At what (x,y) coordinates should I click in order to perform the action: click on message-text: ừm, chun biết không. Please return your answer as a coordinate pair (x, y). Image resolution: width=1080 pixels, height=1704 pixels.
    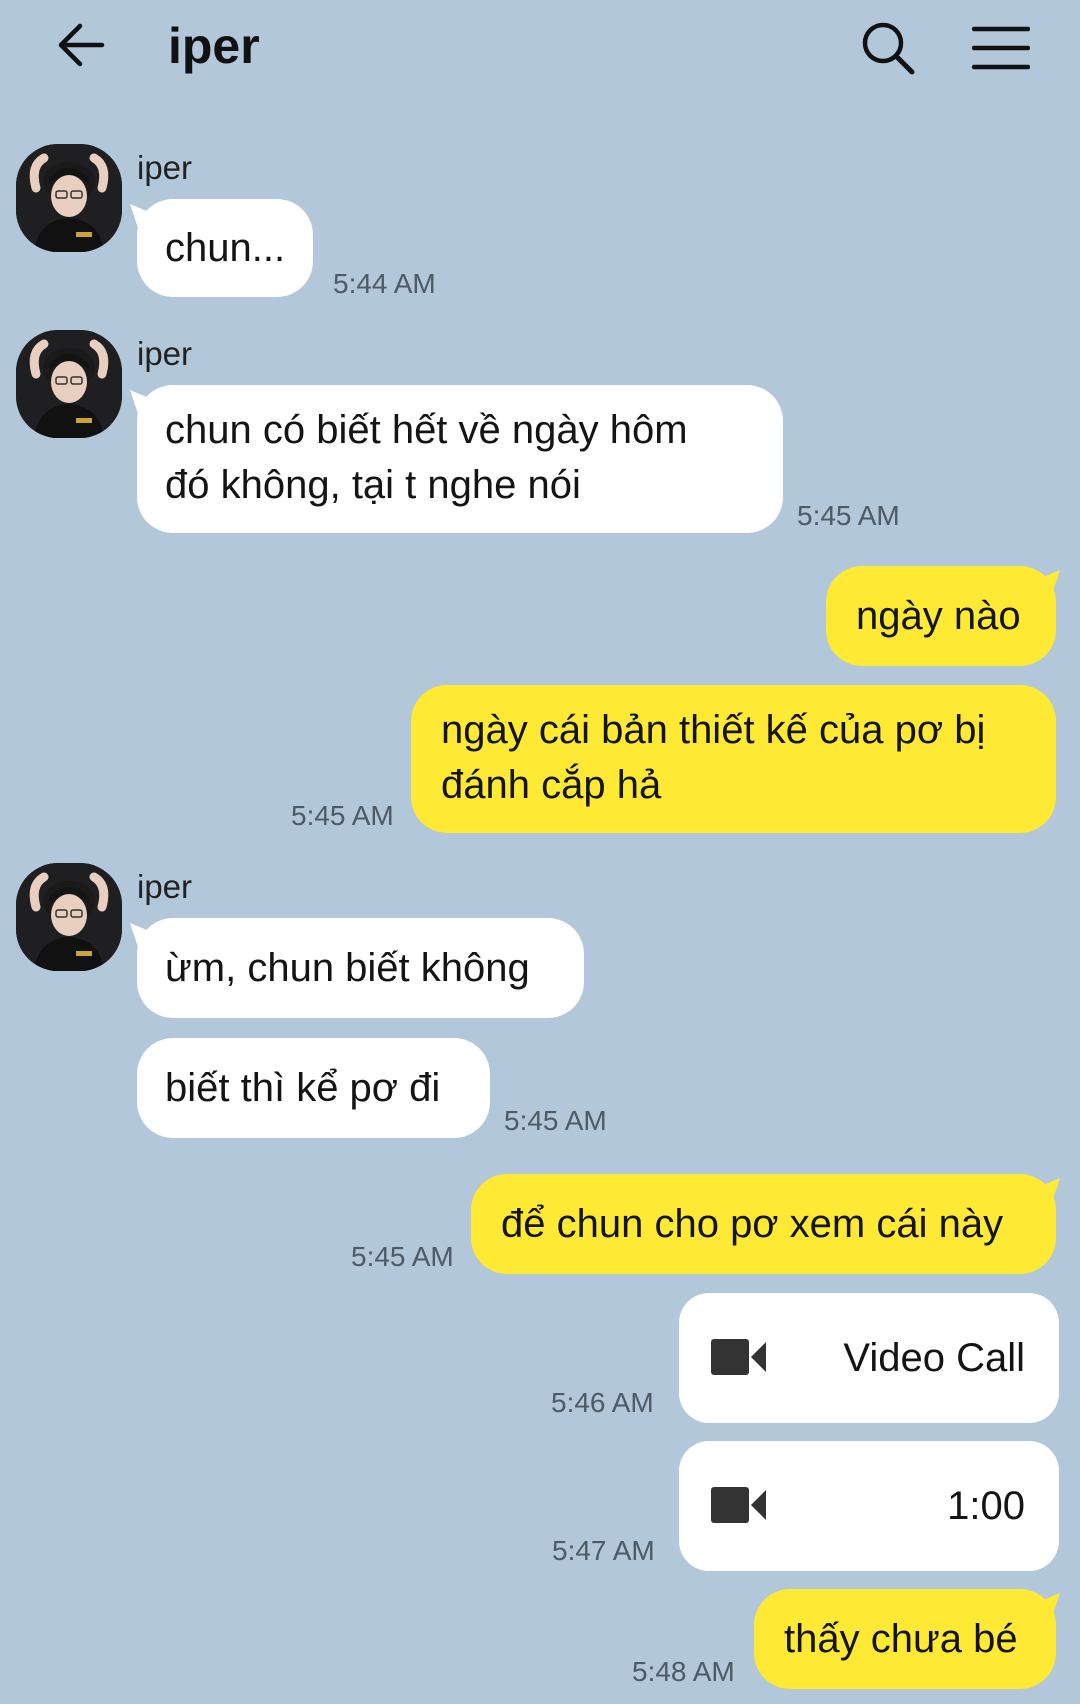
    Looking at the image, I should click on (347, 967).